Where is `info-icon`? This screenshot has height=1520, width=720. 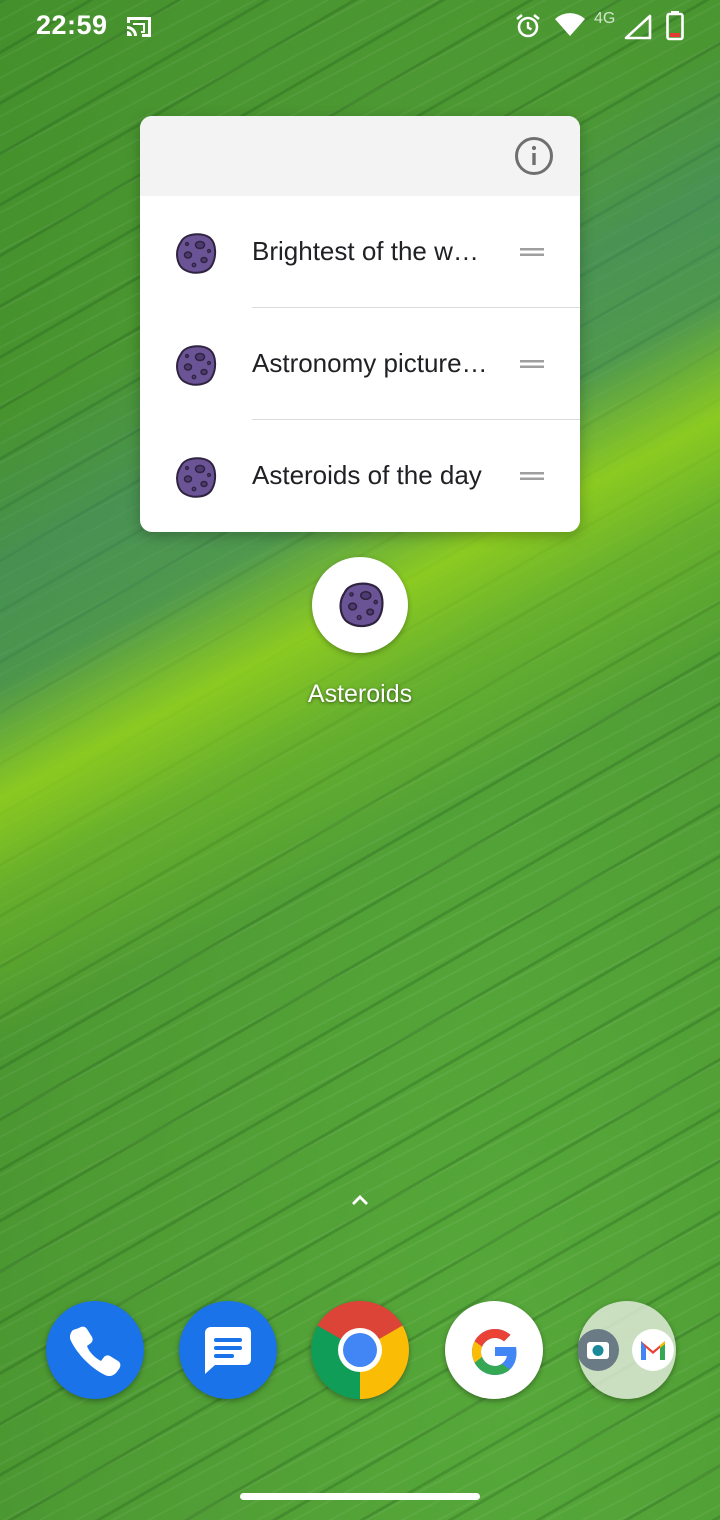 info-icon is located at coordinates (534, 156).